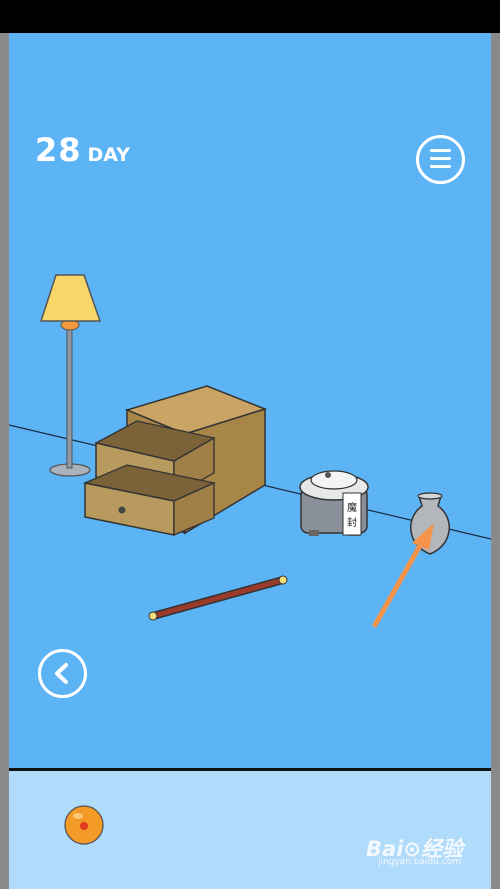  What do you see at coordinates (218, 598) in the screenshot?
I see `wooden-stick` at bounding box center [218, 598].